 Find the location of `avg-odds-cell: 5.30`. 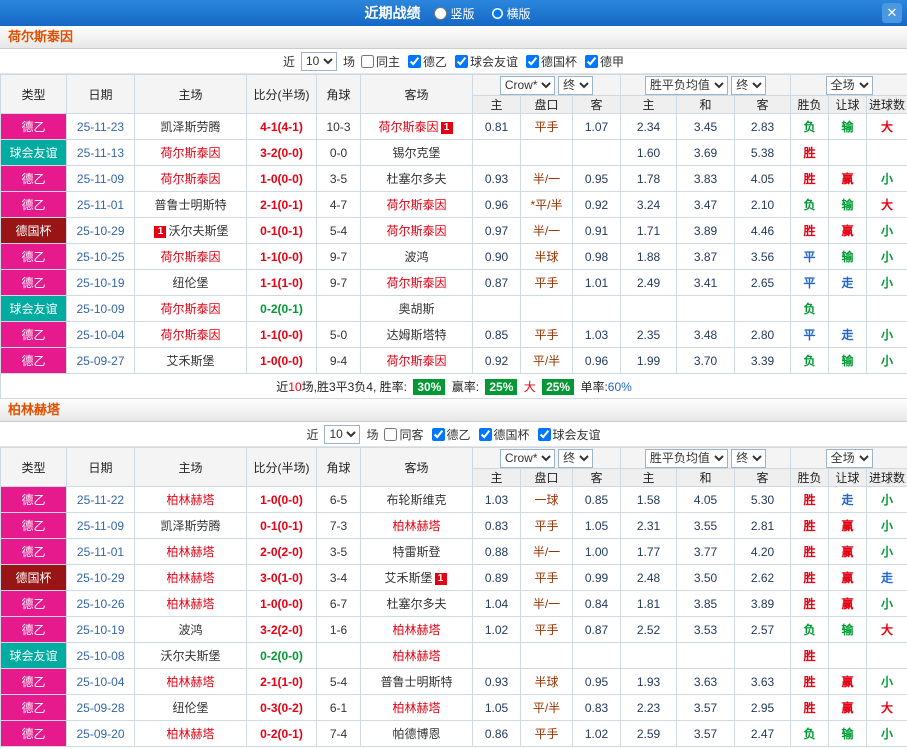

avg-odds-cell: 5.30 is located at coordinates (763, 499).